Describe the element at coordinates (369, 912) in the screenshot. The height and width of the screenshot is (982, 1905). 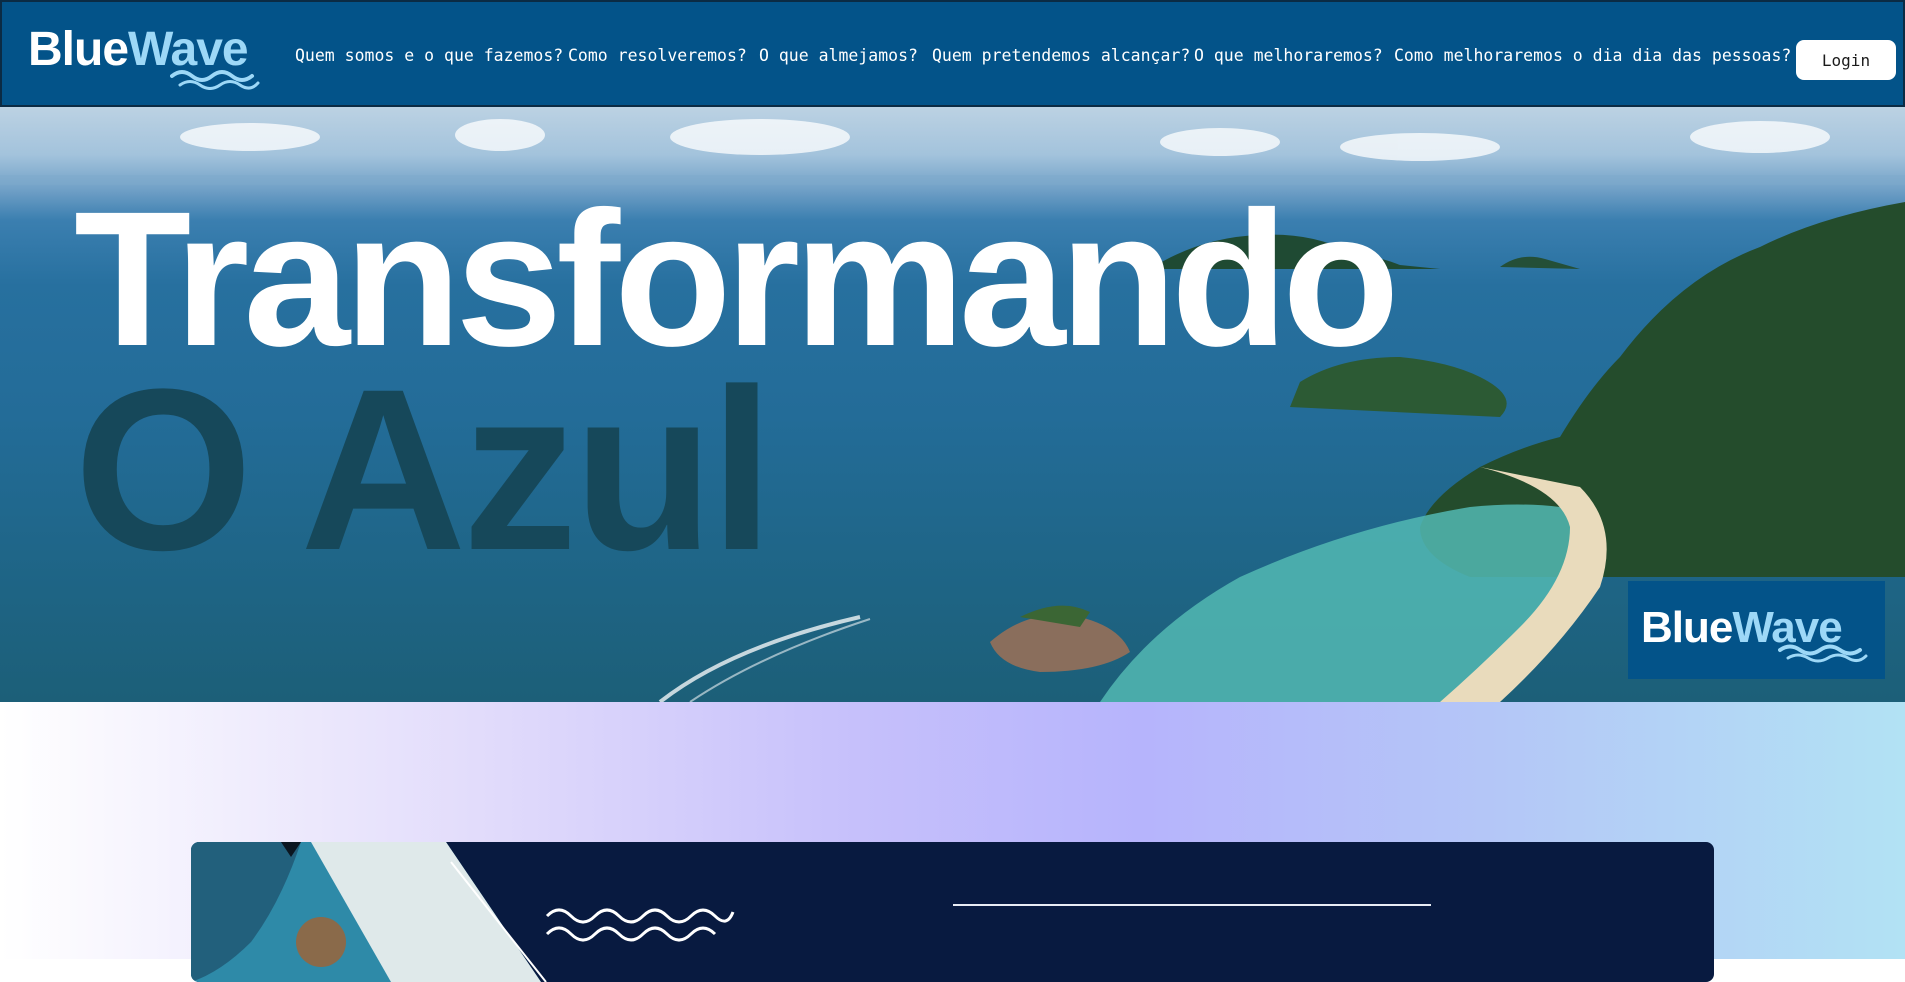
I see `card-photo-image` at that location.